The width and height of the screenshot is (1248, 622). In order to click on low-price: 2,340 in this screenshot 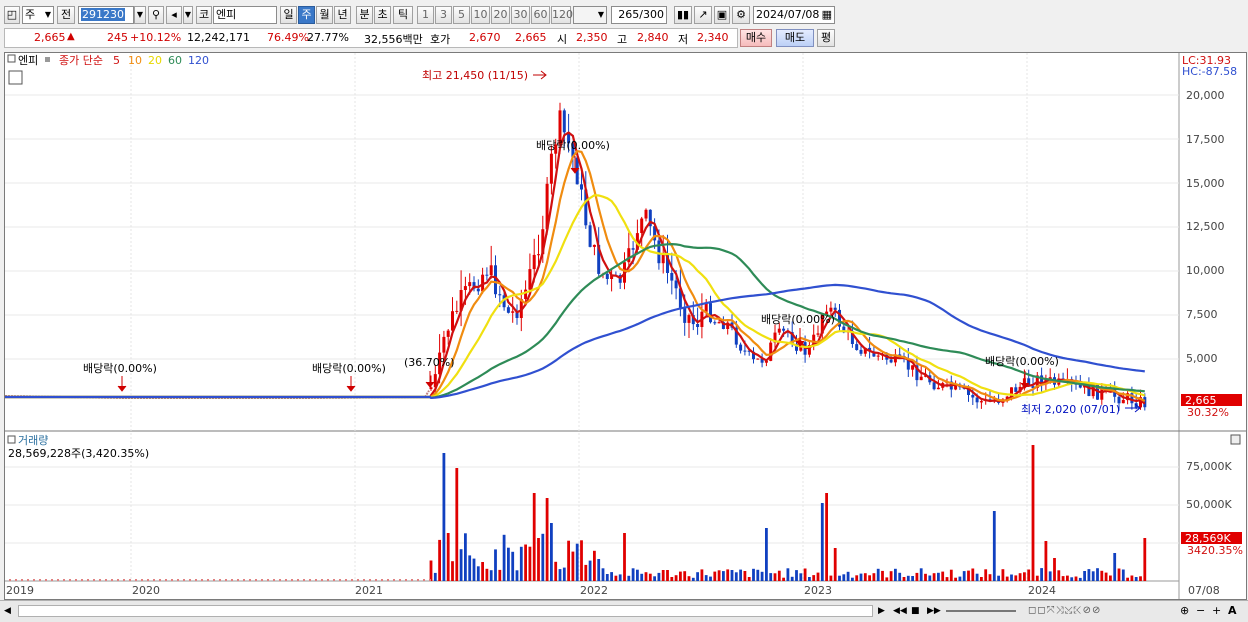, I will do `click(713, 37)`.